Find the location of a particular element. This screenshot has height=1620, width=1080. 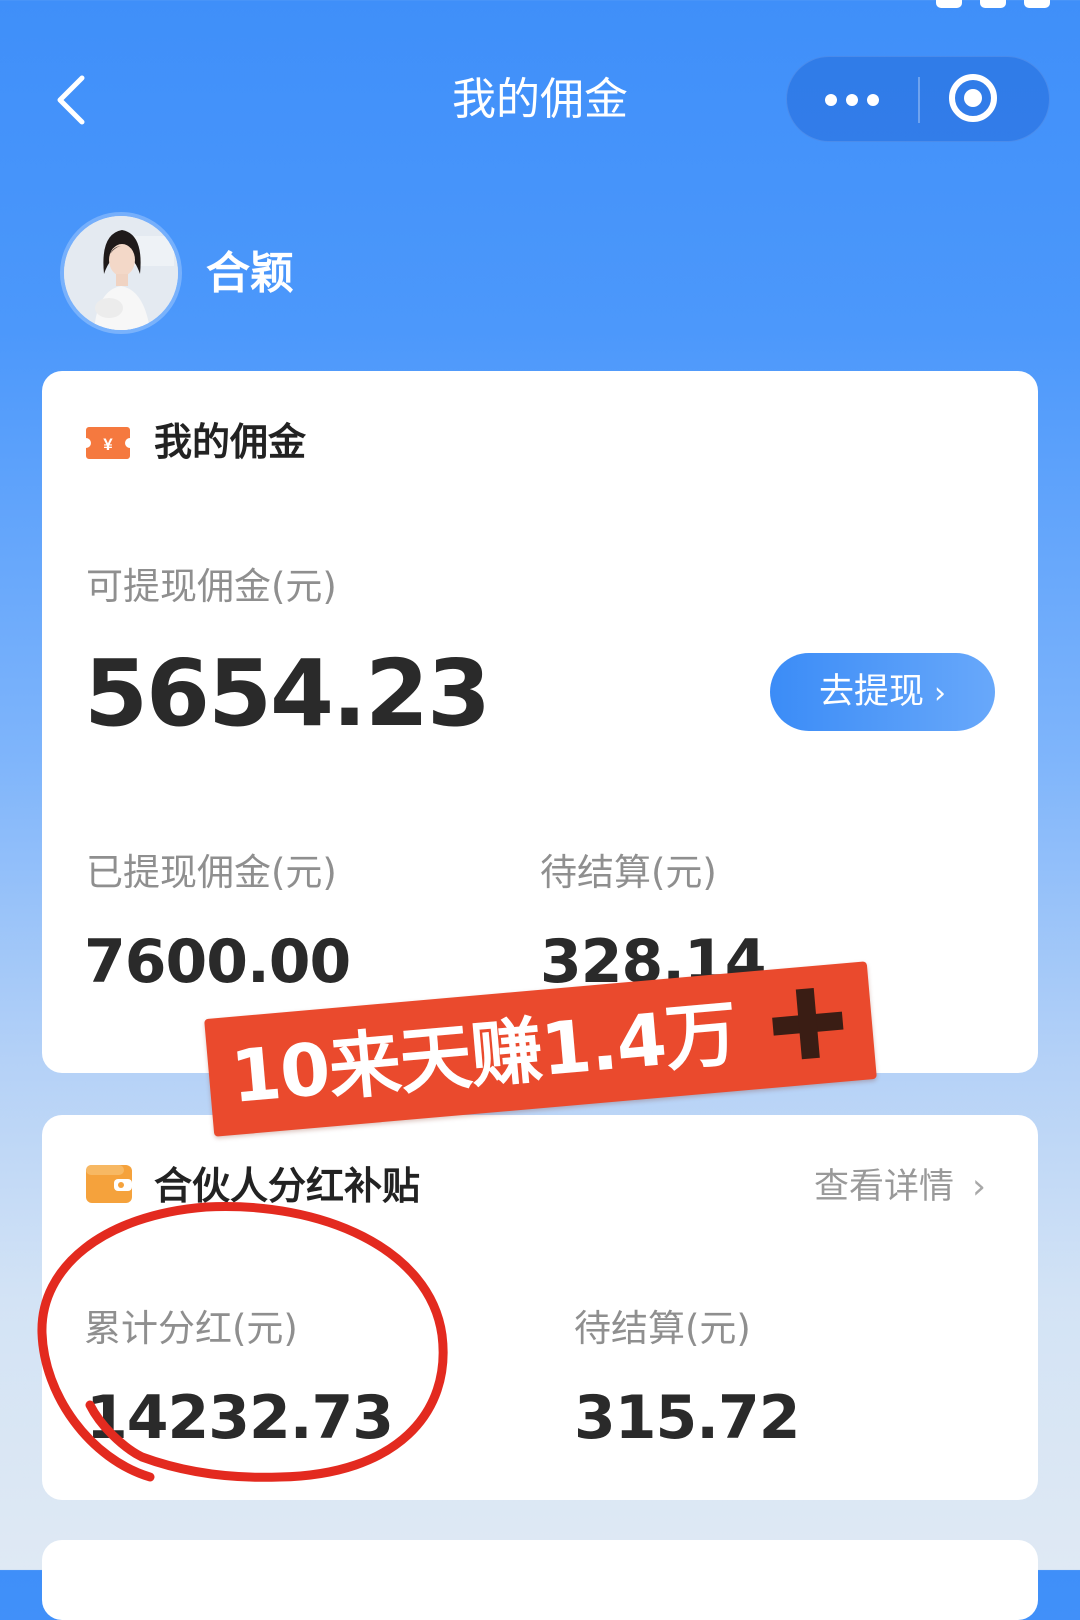

partner-title: 合伙人分红补贴 is located at coordinates (287, 1186).